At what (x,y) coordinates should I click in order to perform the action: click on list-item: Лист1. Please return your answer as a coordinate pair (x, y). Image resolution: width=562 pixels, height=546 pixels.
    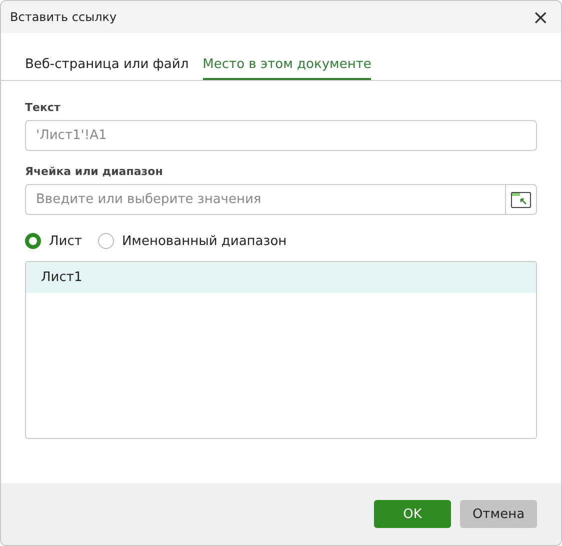
    Looking at the image, I should click on (281, 277).